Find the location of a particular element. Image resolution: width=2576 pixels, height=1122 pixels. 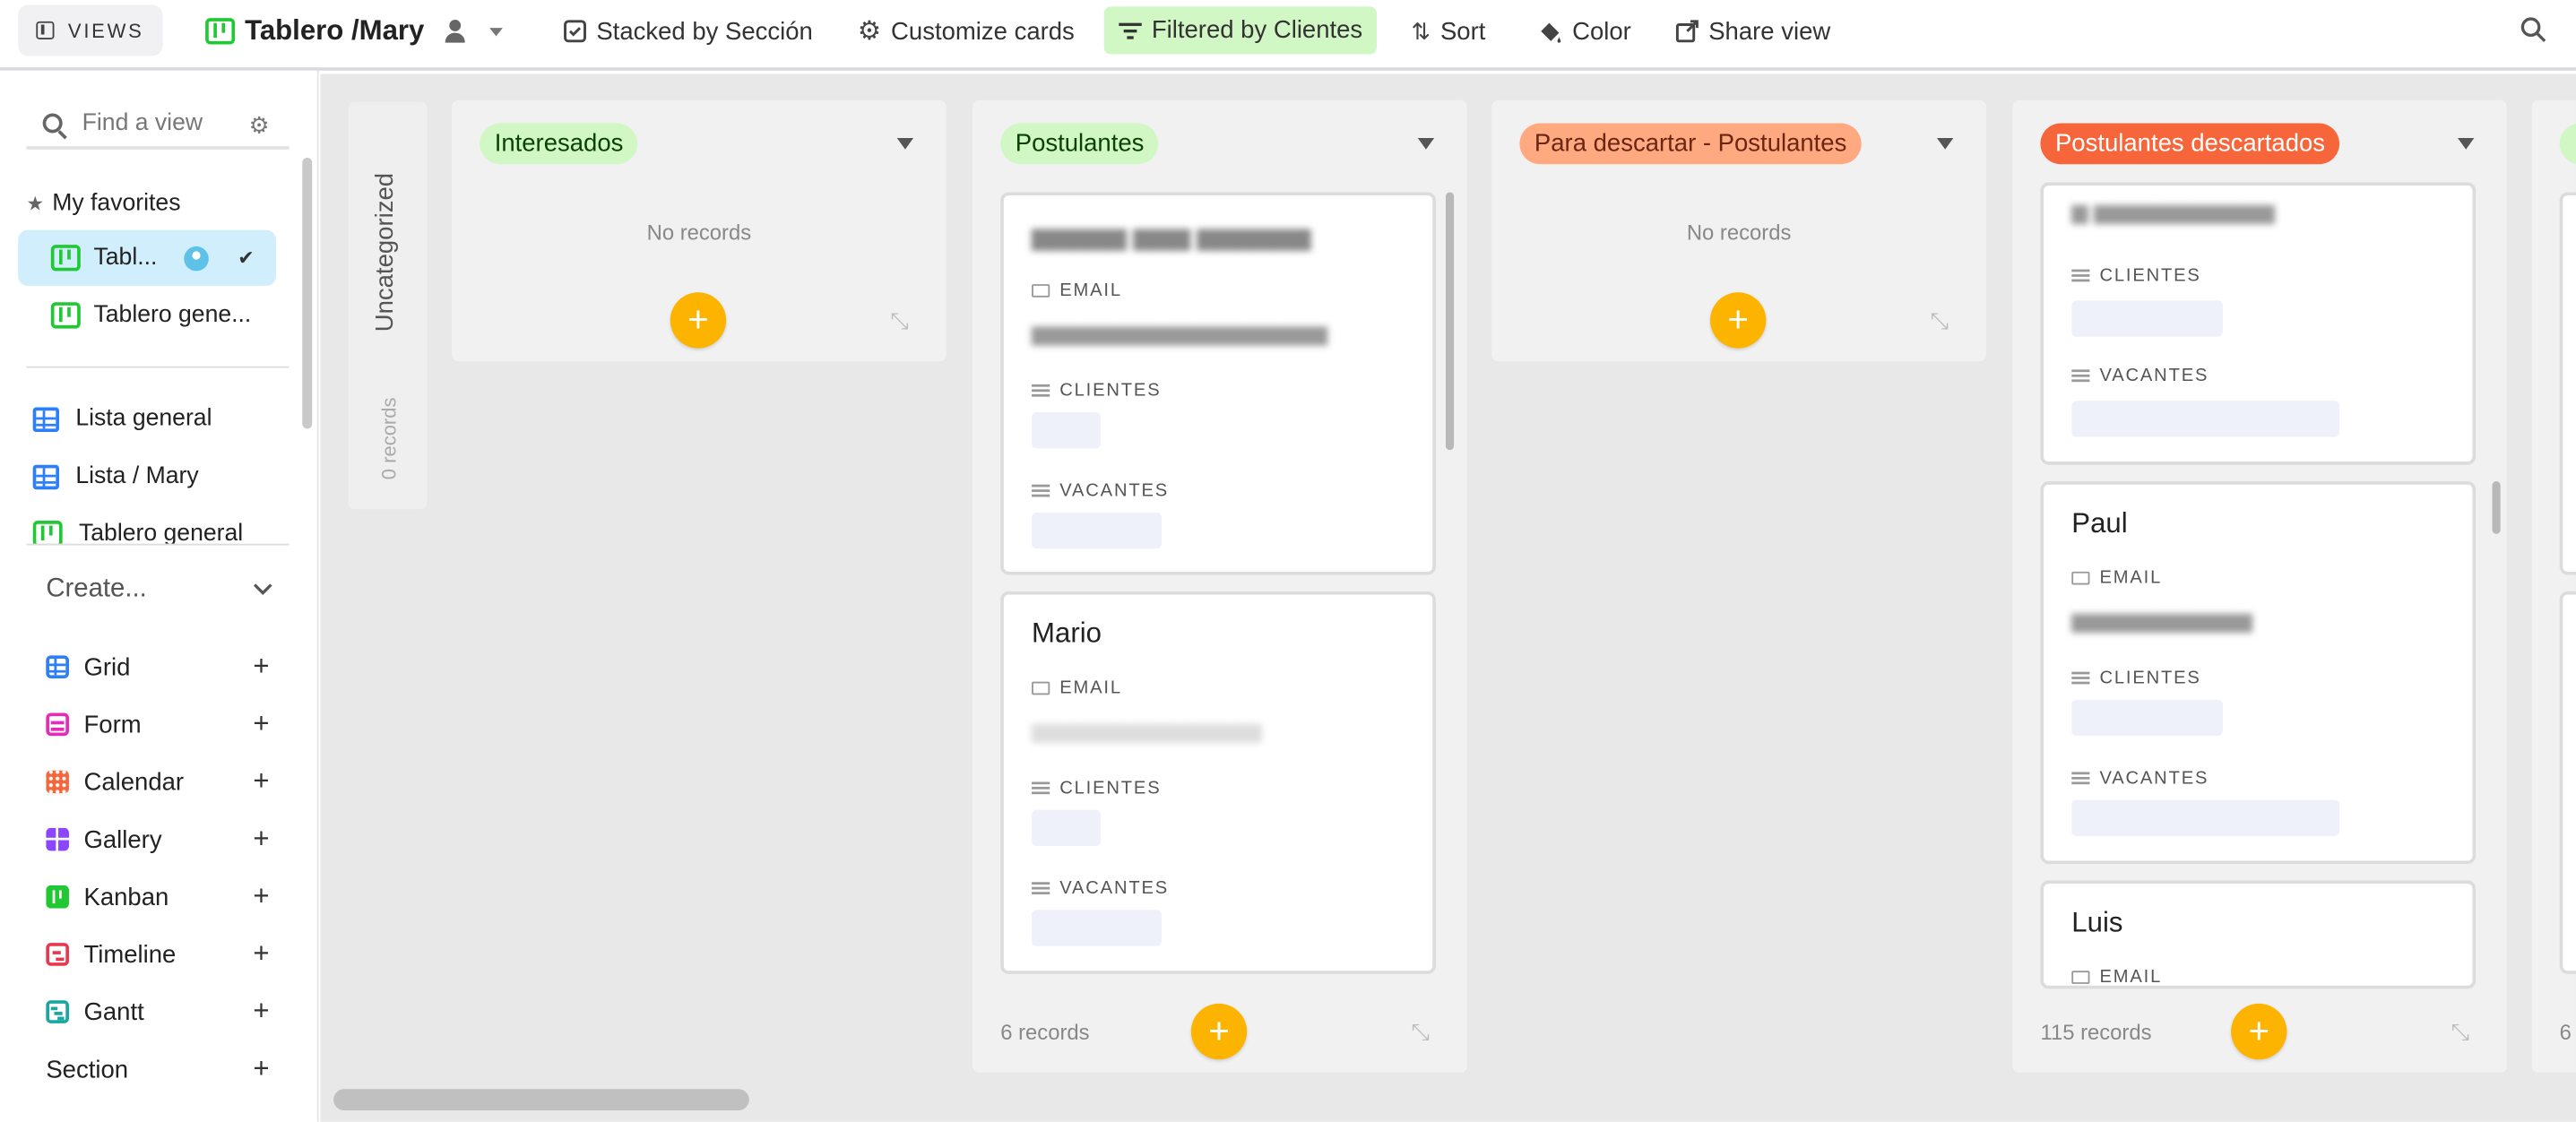

color-button: Color is located at coordinates (1584, 32).